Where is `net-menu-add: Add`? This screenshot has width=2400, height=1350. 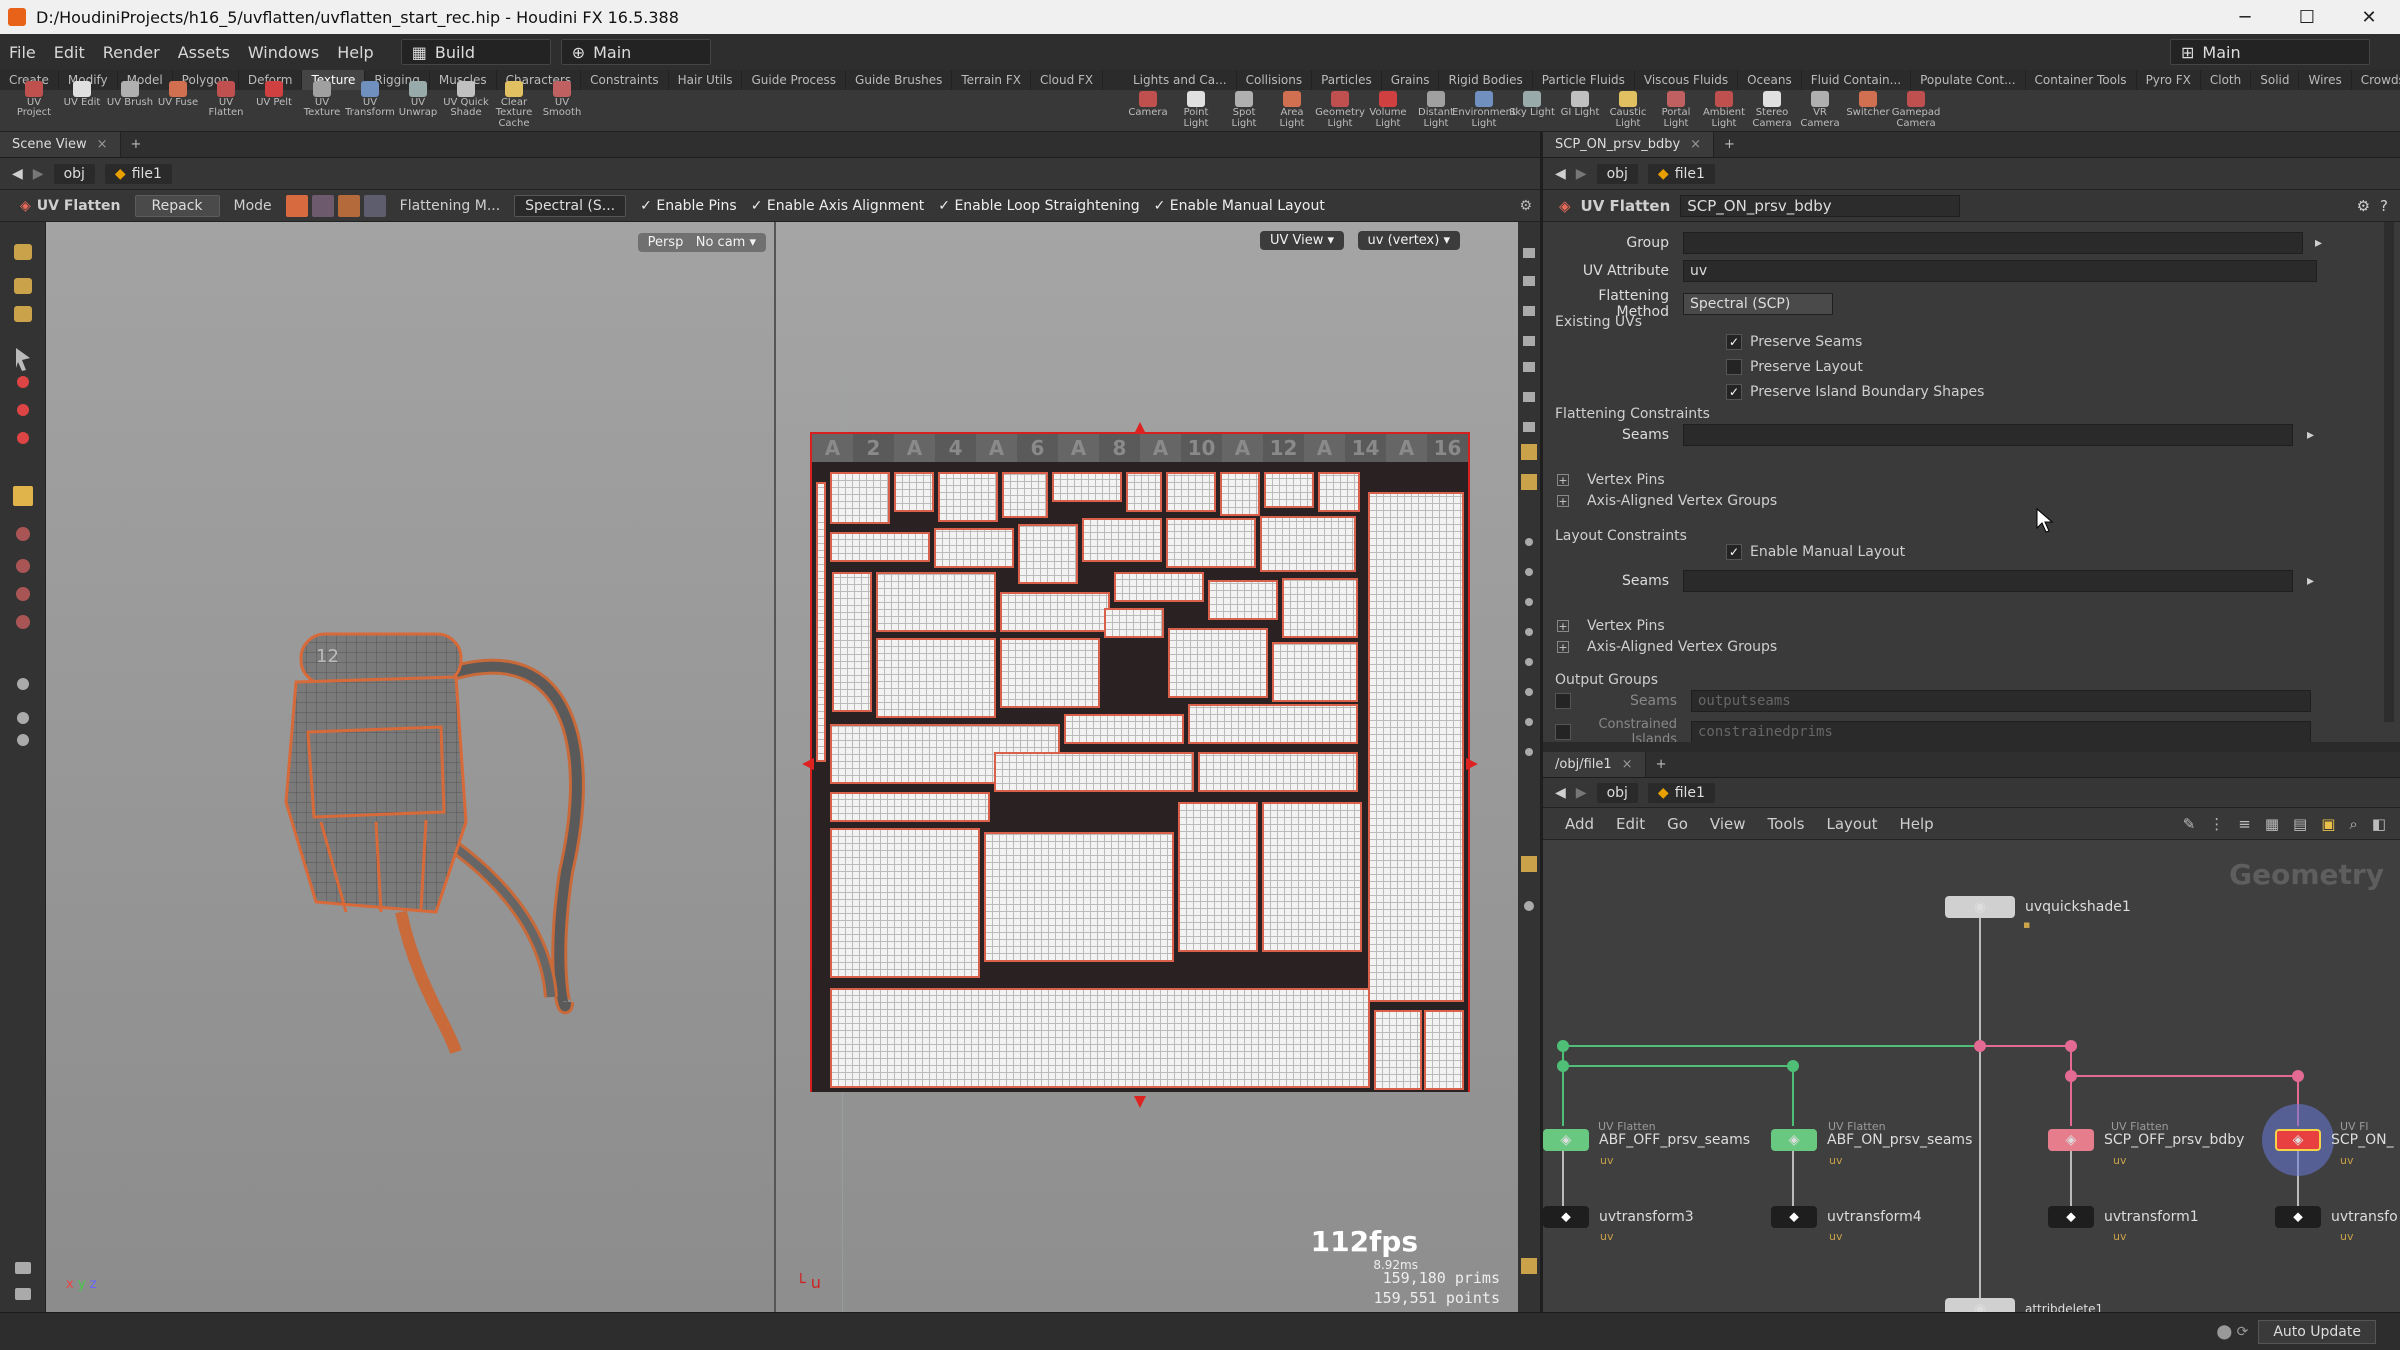
net-menu-add: Add is located at coordinates (1579, 824).